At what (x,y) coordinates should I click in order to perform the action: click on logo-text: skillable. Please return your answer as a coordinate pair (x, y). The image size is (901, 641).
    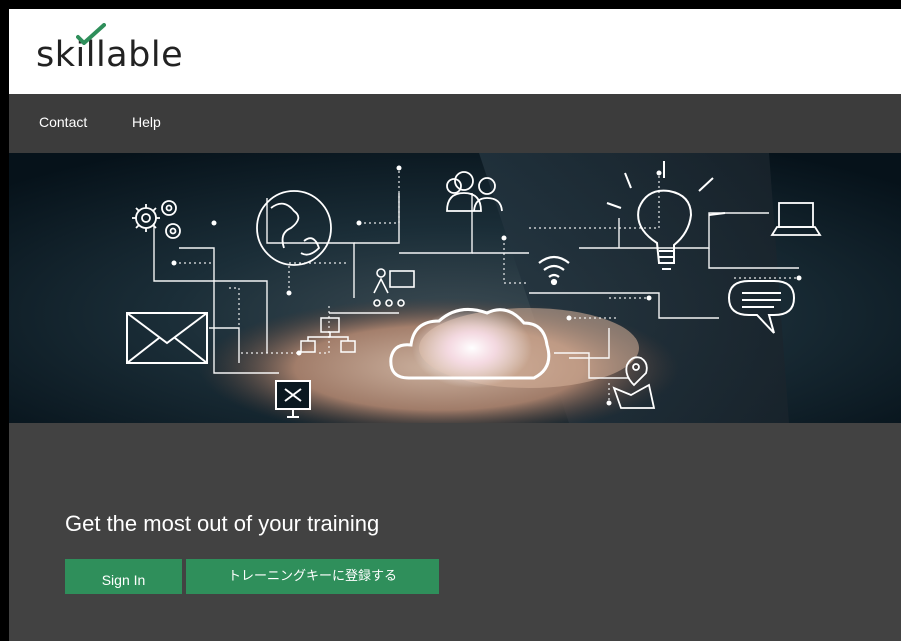
    Looking at the image, I should click on (110, 55).